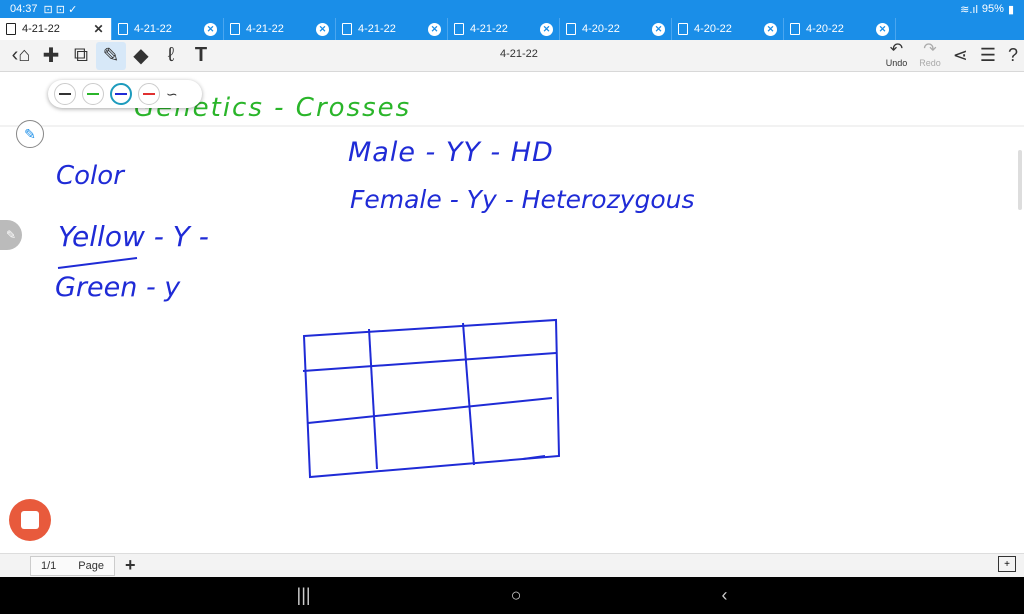  Describe the element at coordinates (90, 176) in the screenshot. I see `color-ink: Color` at that location.